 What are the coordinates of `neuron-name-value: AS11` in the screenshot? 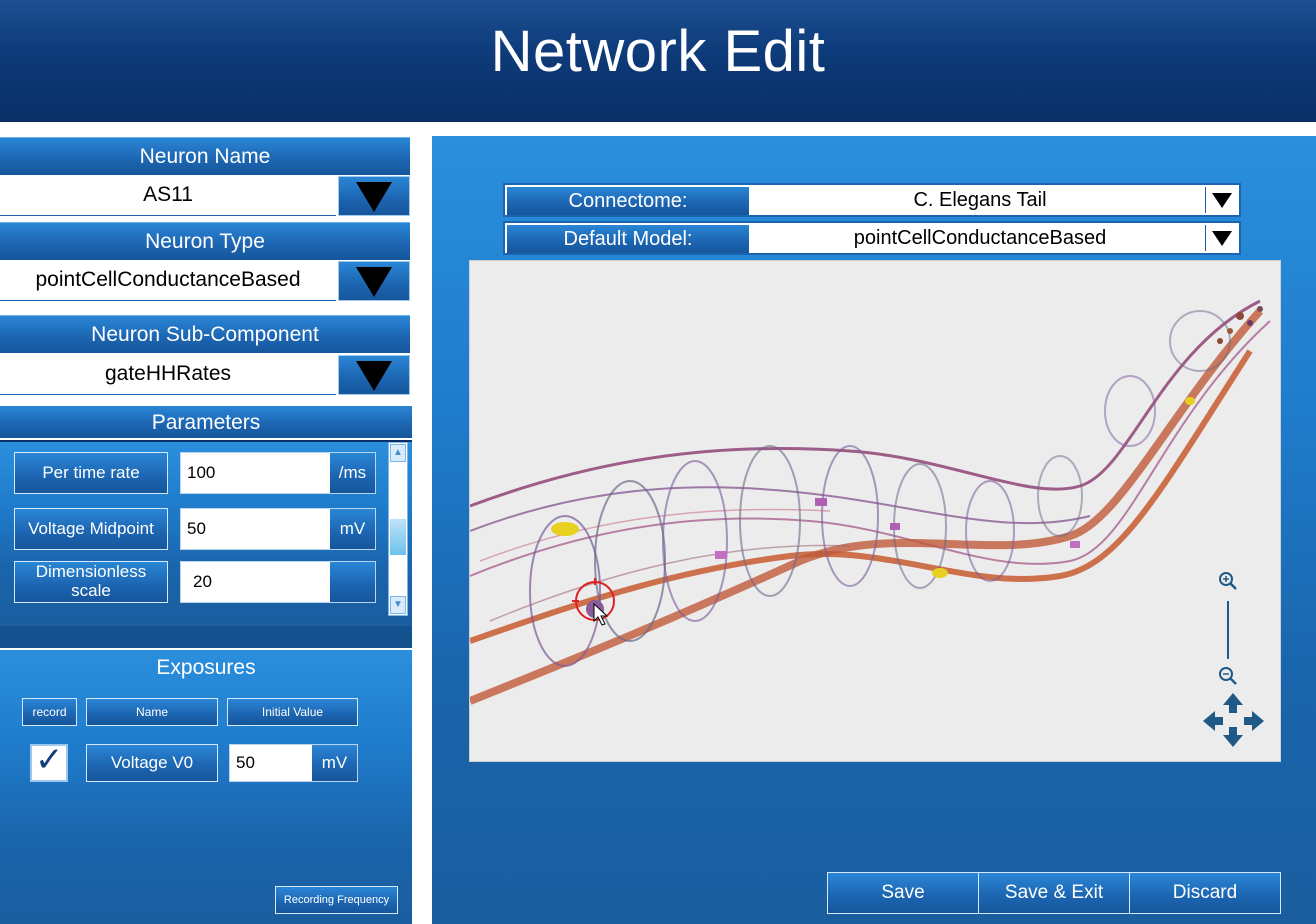 It's located at (168, 196).